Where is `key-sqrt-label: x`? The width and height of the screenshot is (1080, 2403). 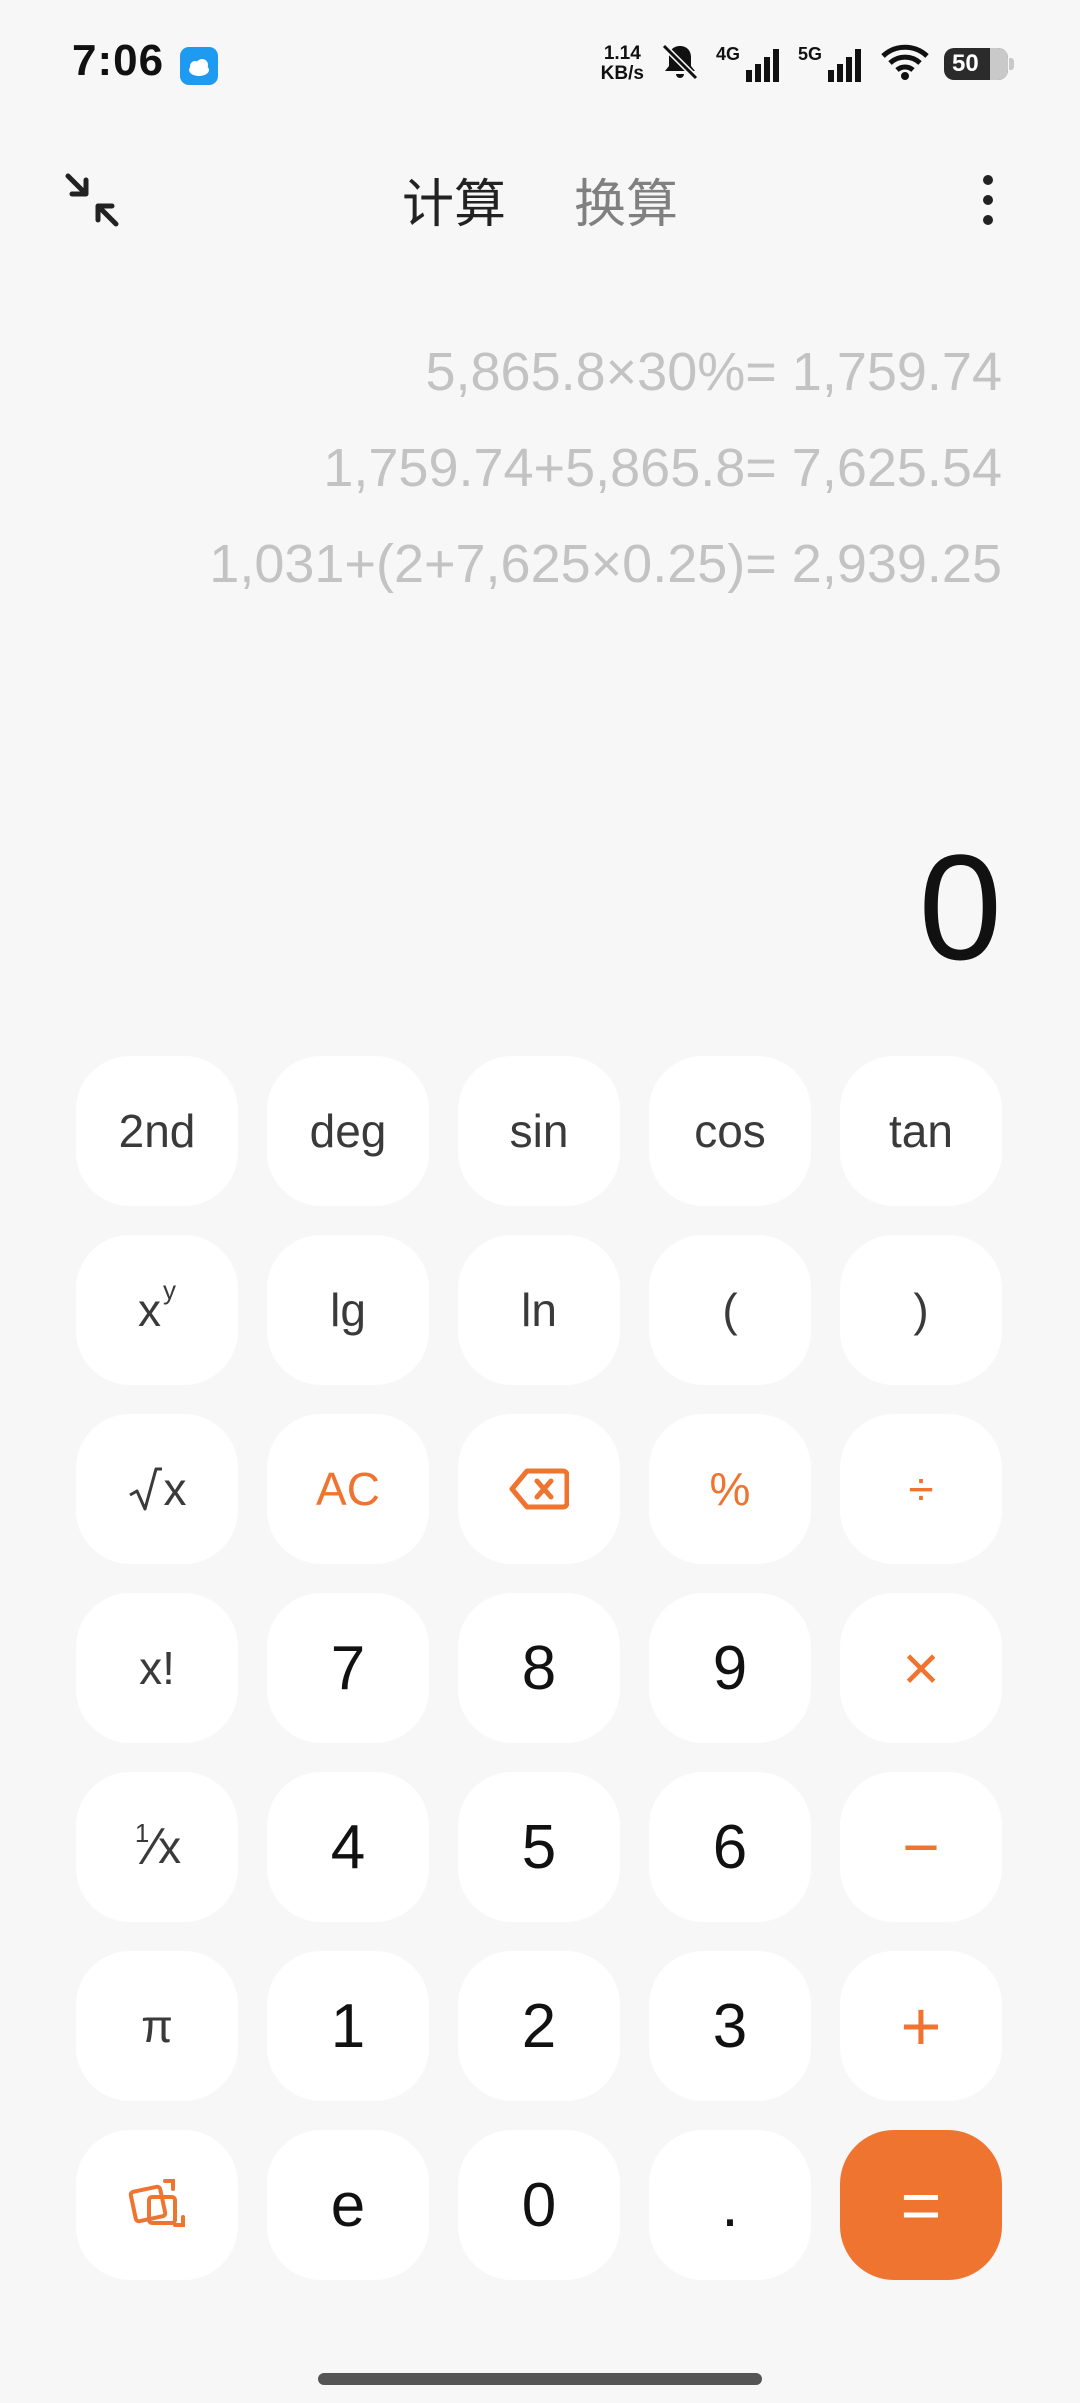
key-sqrt-label: x is located at coordinates (175, 1489).